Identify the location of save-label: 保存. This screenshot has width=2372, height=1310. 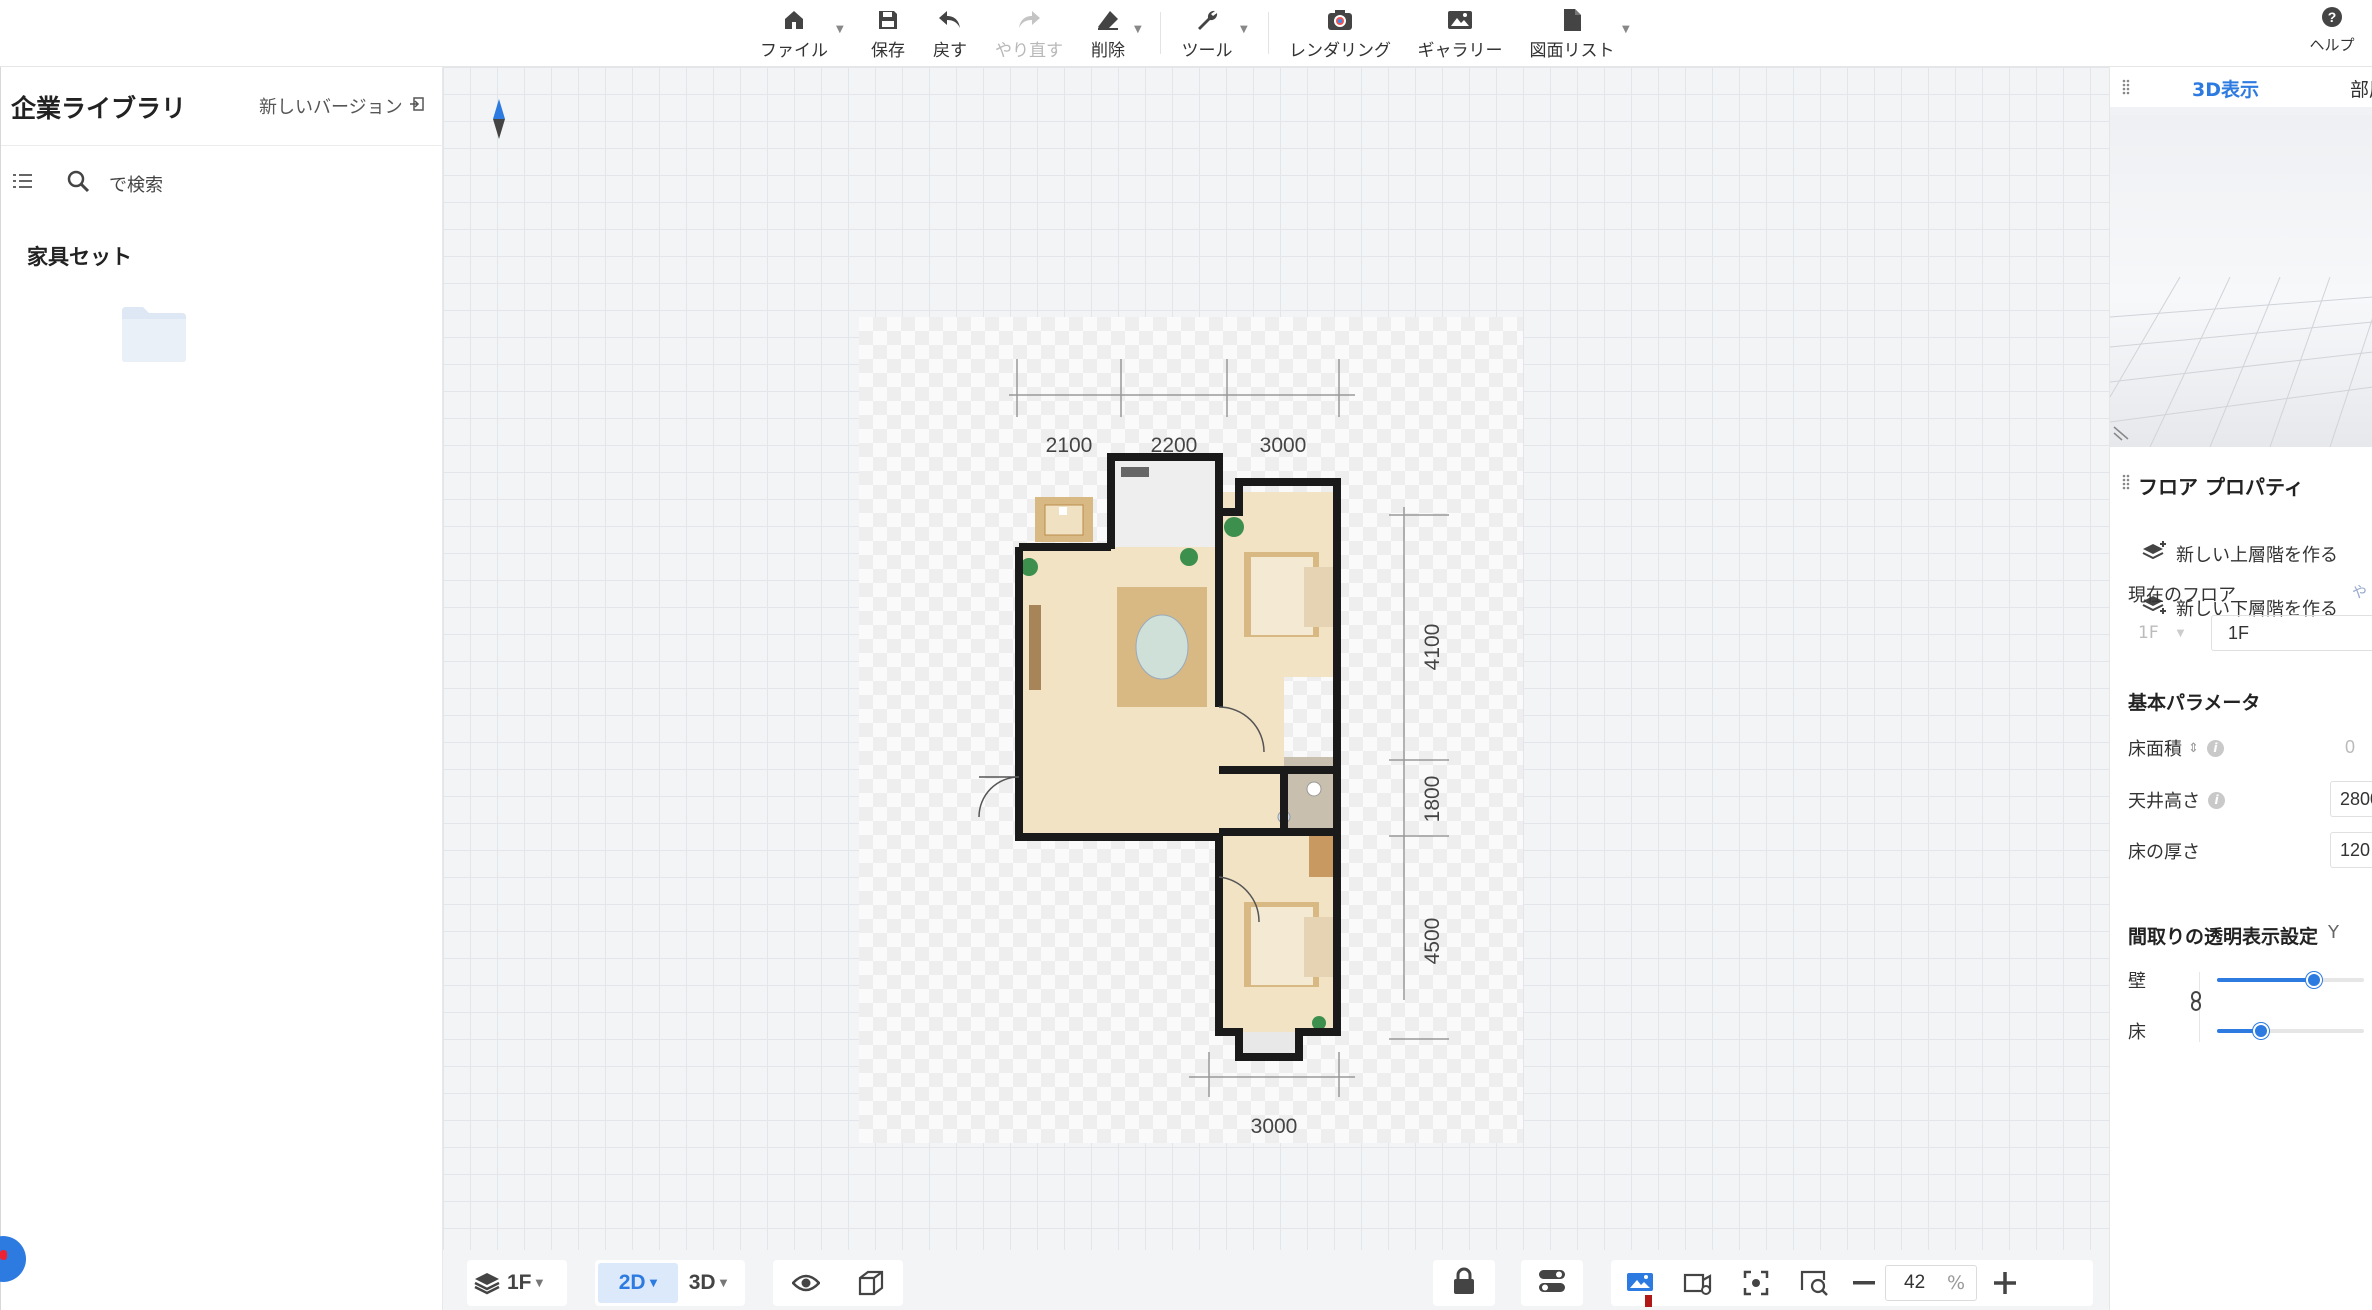
(888, 51).